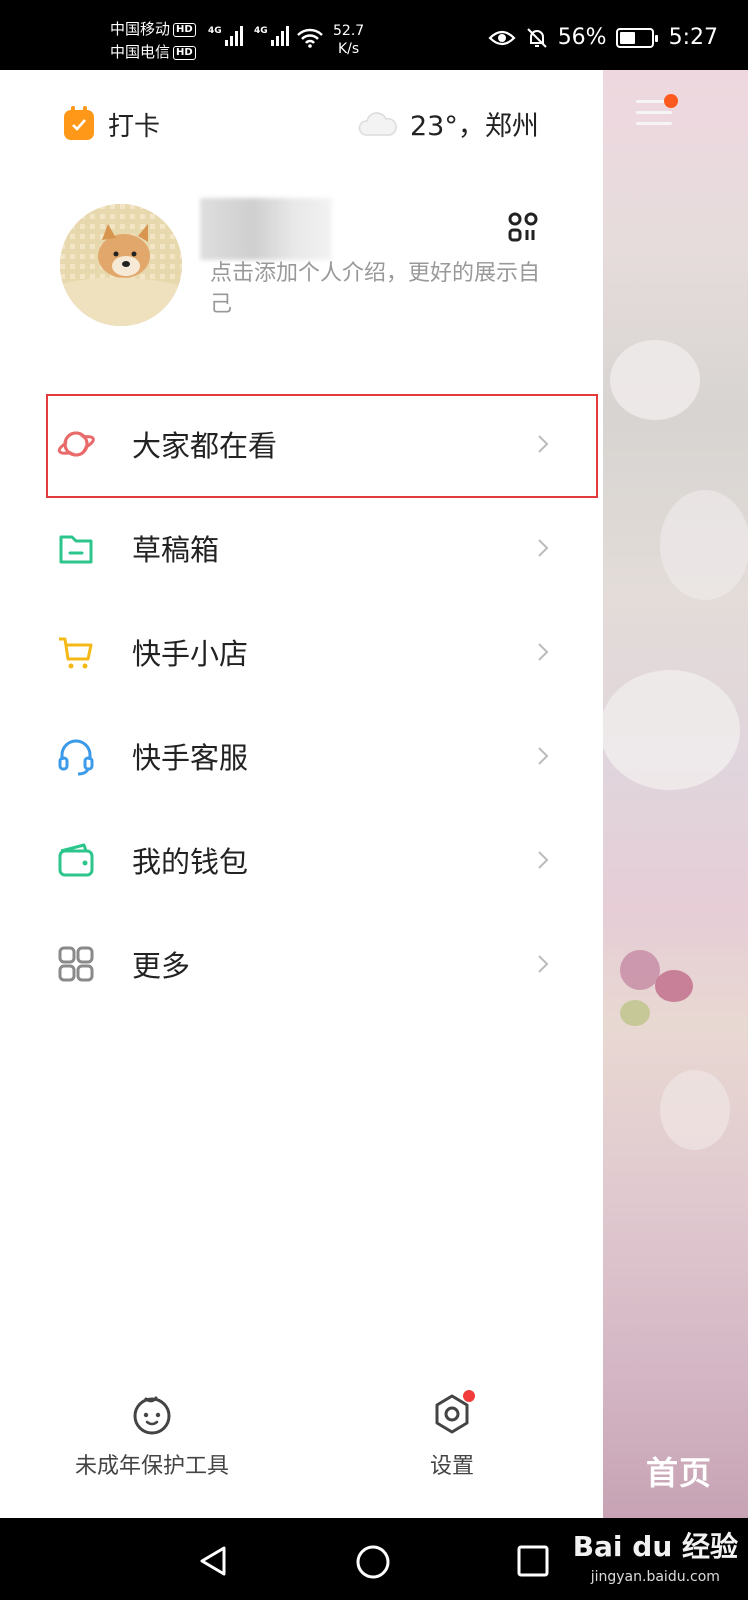 This screenshot has width=748, height=1600. What do you see at coordinates (452, 1436) in the screenshot?
I see `settings-button: 设置` at bounding box center [452, 1436].